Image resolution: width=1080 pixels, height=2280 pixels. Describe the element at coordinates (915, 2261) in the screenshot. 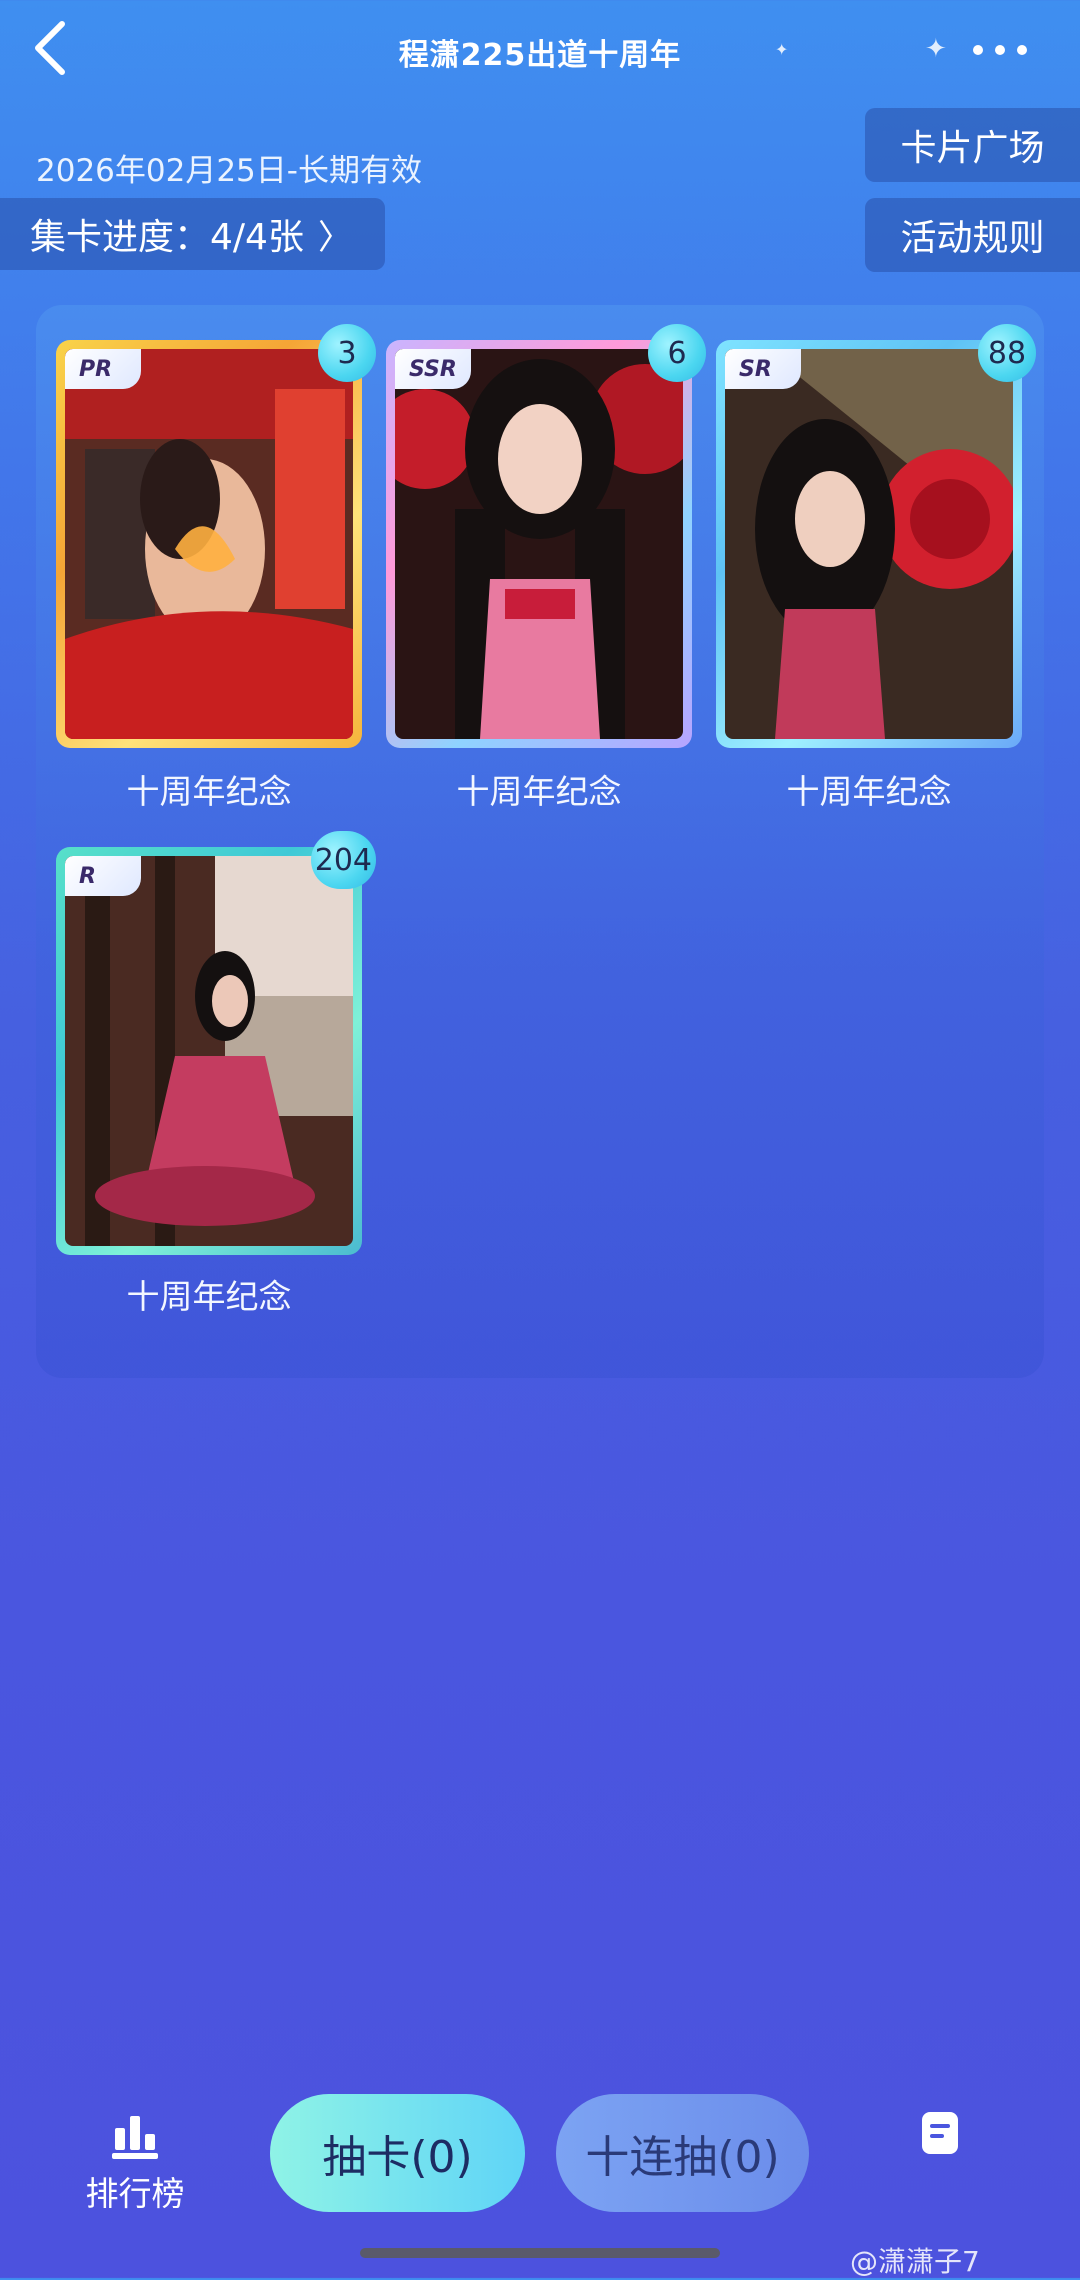

I see `watermark: @潇潇子7` at that location.